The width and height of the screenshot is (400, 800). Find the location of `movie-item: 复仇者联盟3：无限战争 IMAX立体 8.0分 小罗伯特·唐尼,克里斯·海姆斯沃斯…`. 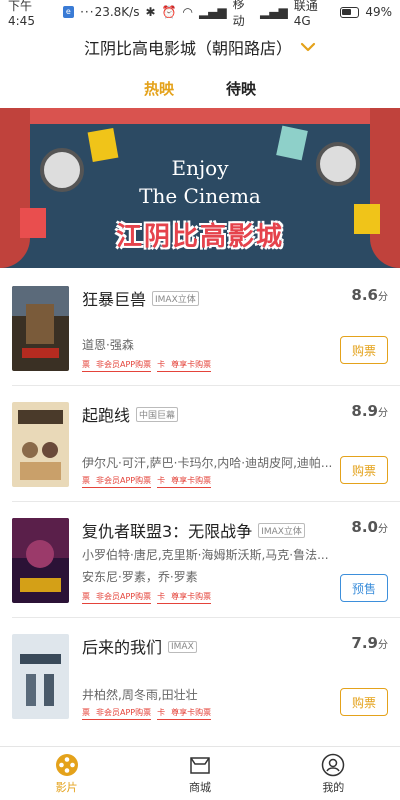

movie-item: 复仇者联盟3：无限战争 IMAX立体 8.0分 小罗伯特·唐尼,克里斯·海姆斯沃斯… is located at coordinates (200, 560).